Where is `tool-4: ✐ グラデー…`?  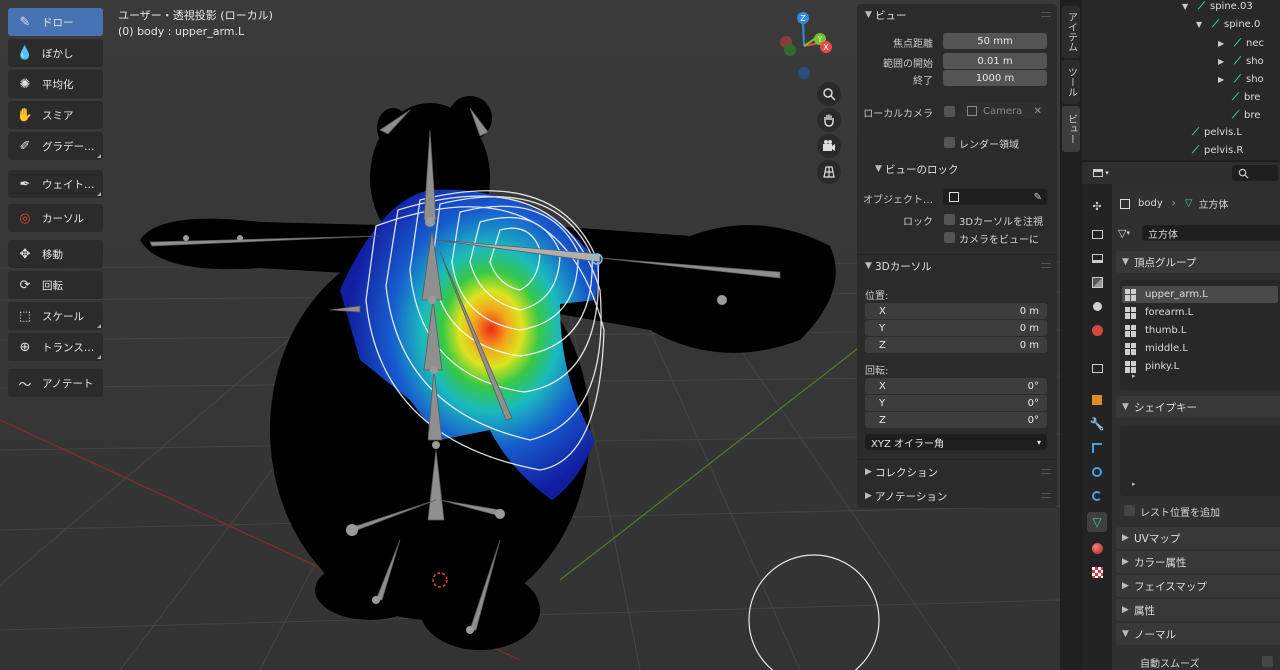
tool-4: ✐ グラデー… is located at coordinates (55, 146).